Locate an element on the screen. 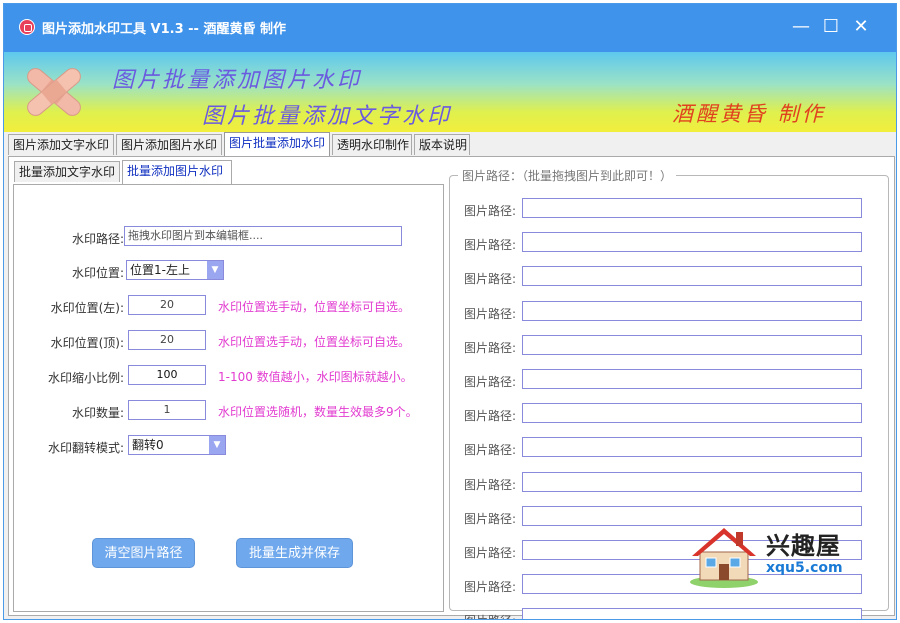 This screenshot has height=623, width=900. left-position-field: 20 is located at coordinates (167, 305).